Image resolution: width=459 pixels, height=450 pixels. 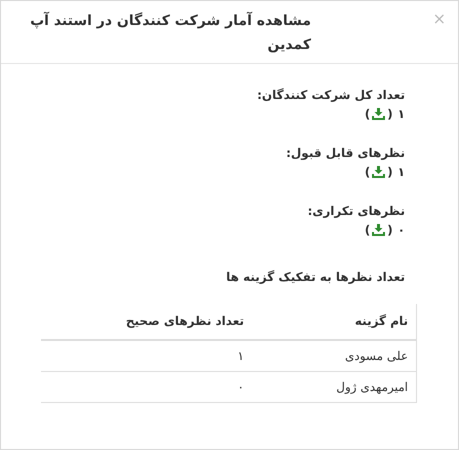 What do you see at coordinates (146, 356) in the screenshot?
I see `table-cell: ۱` at bounding box center [146, 356].